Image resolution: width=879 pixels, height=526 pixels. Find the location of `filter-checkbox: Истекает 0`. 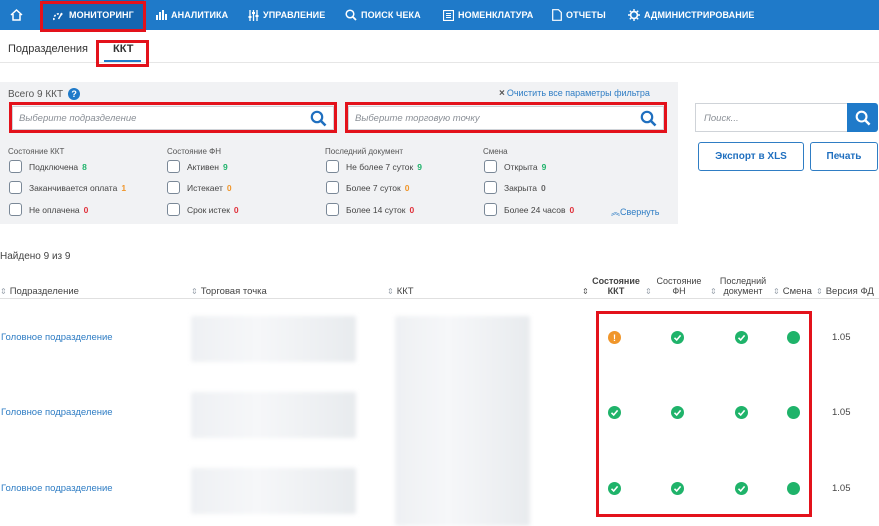

filter-checkbox: Истекает 0 is located at coordinates (199, 187).